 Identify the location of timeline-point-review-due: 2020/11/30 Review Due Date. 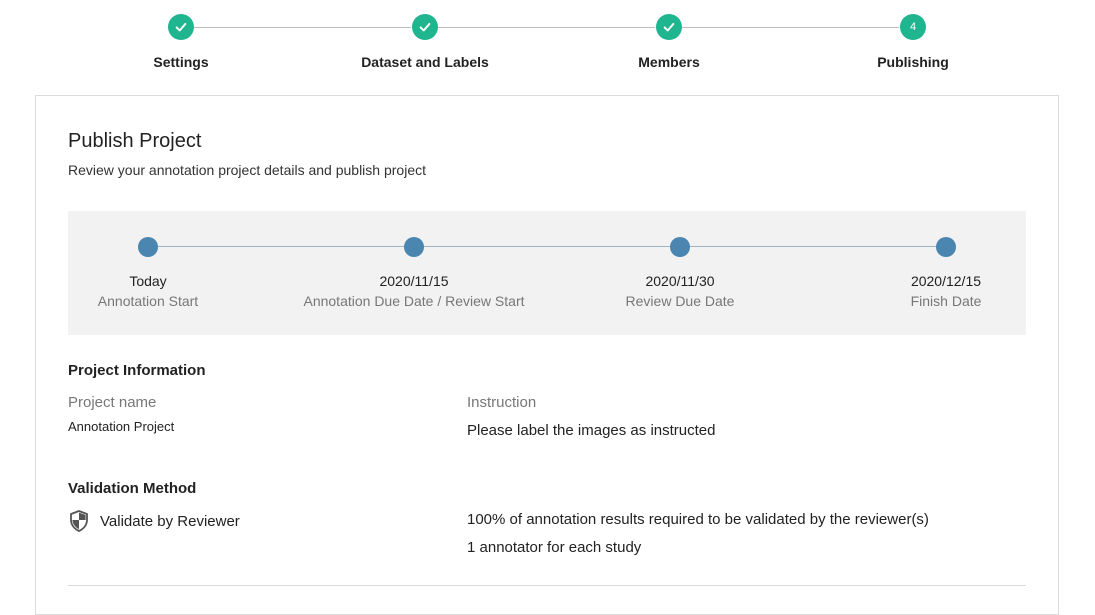
(680, 273).